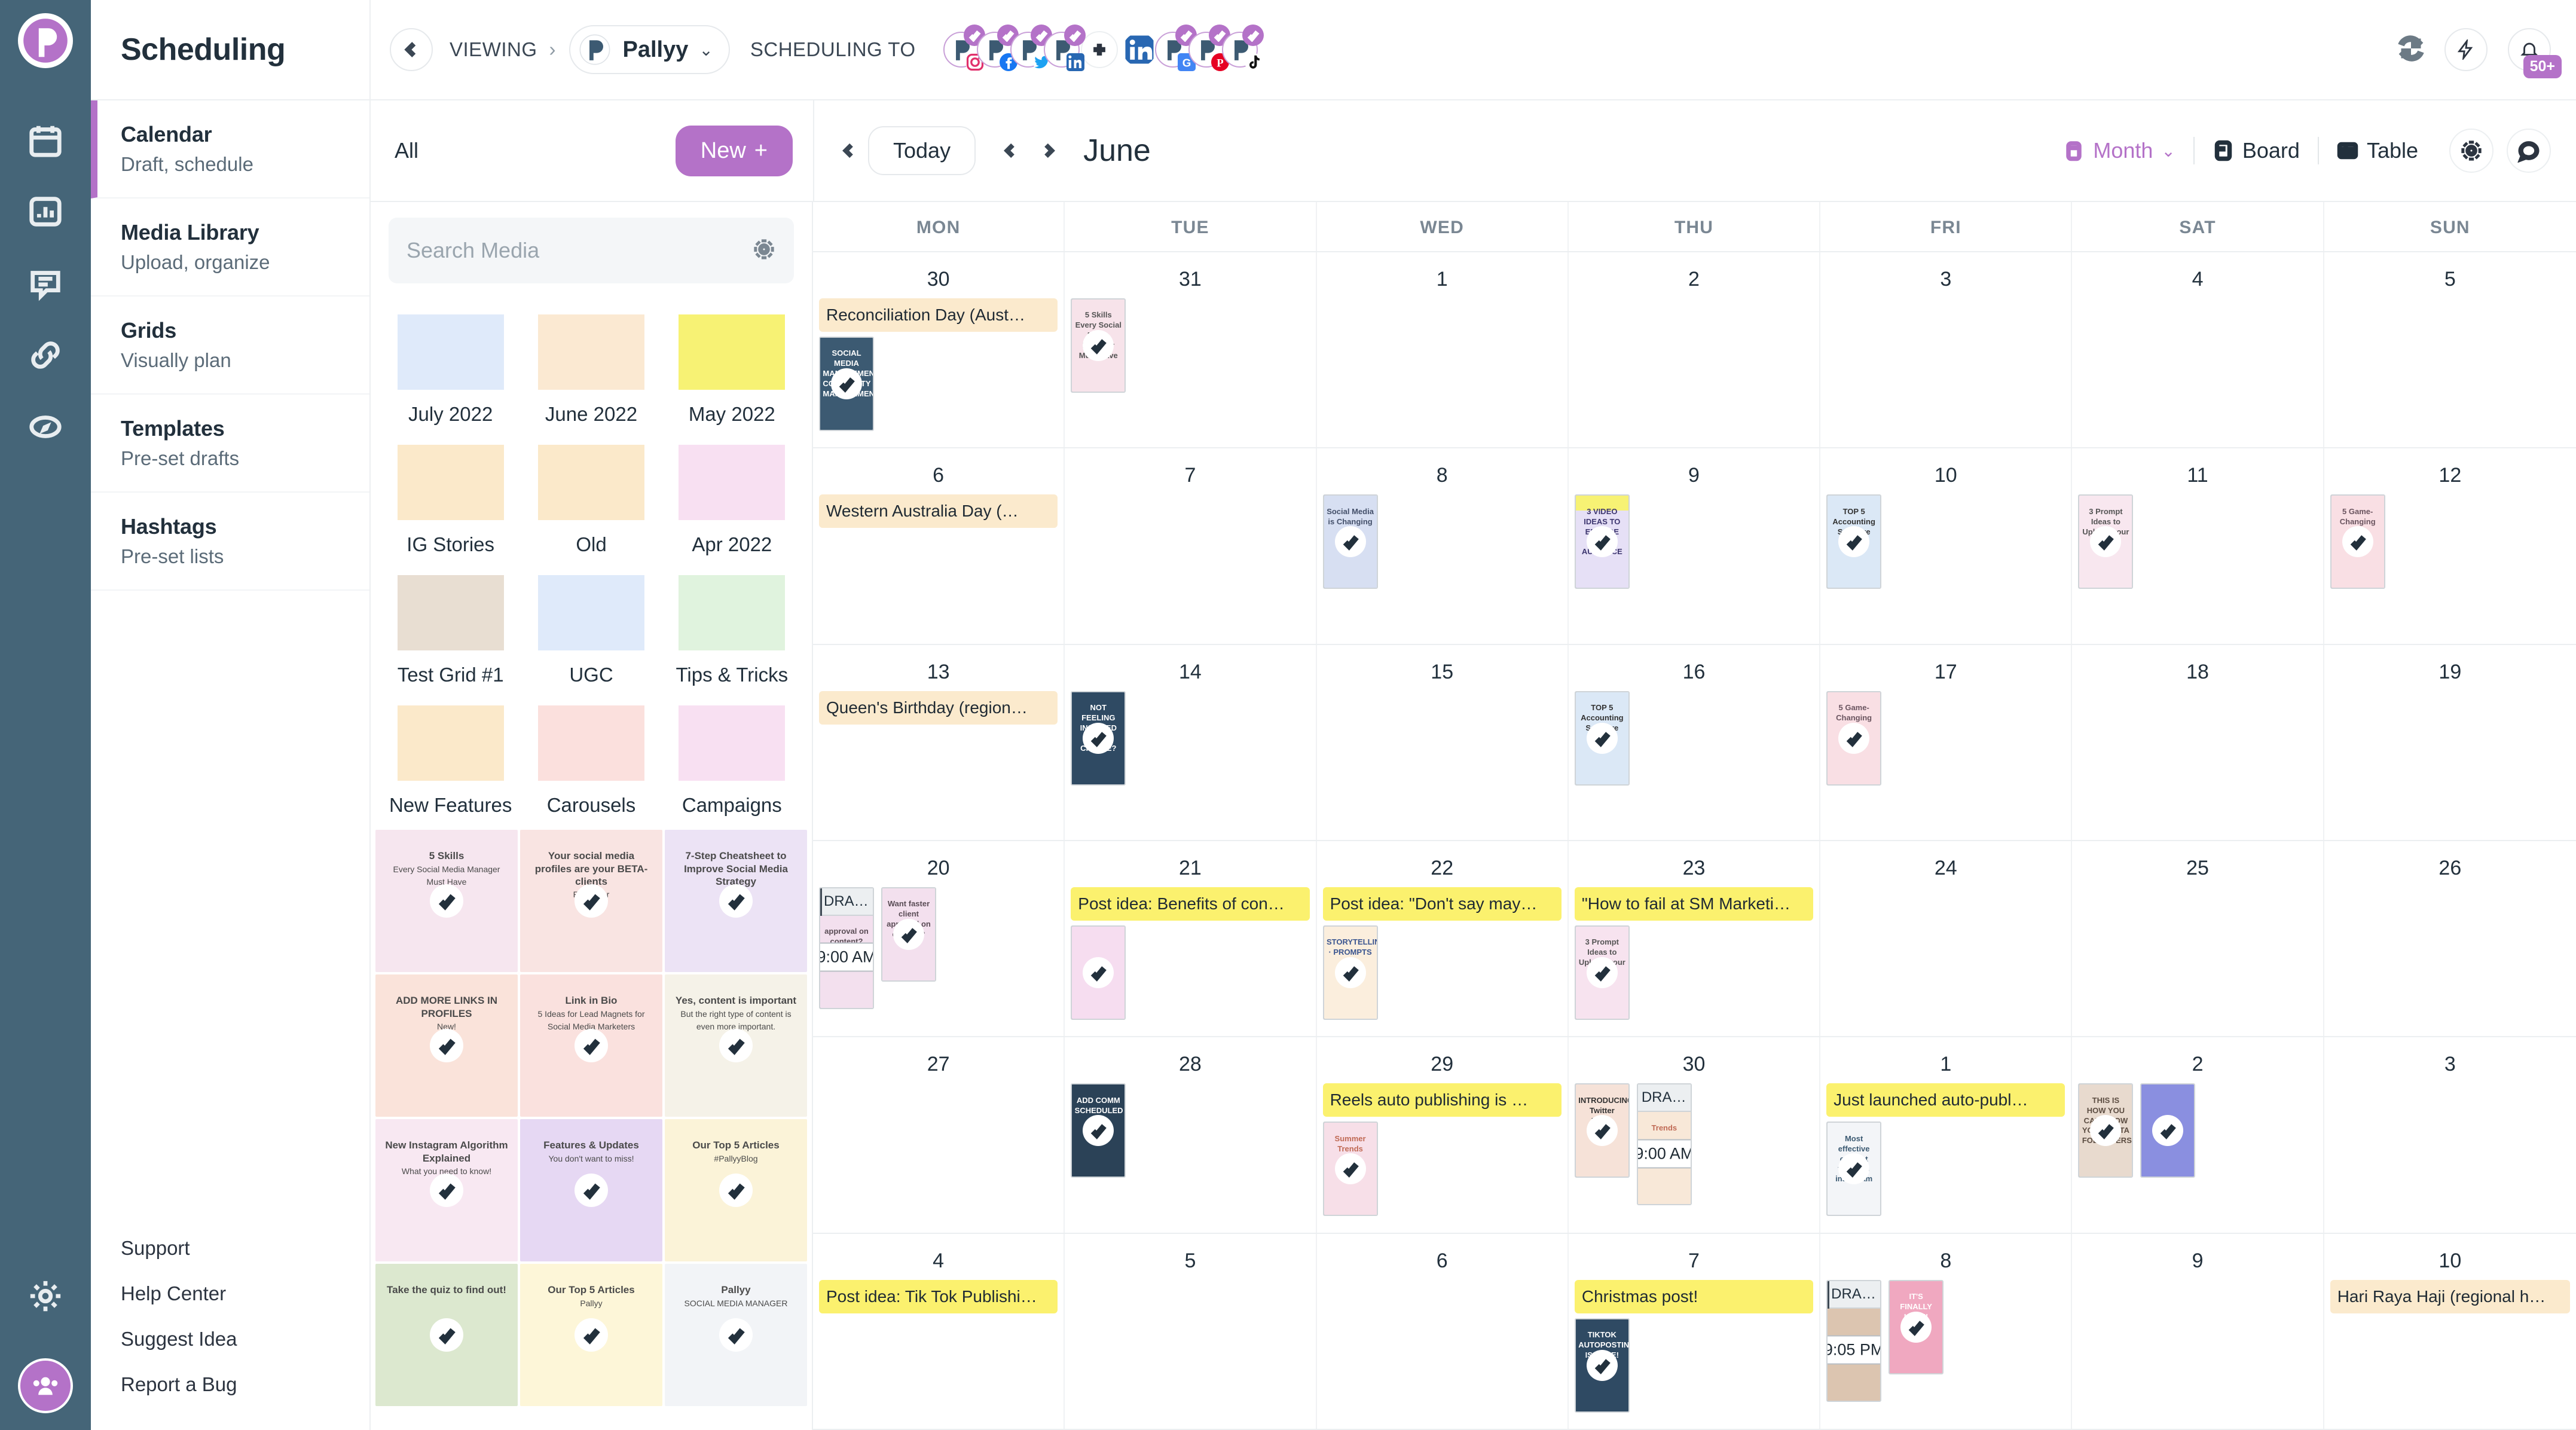 This screenshot has height=1430, width=2576. I want to click on scheduled-post: NOT FEELING INSPIRED TO CREATE?, so click(1098, 738).